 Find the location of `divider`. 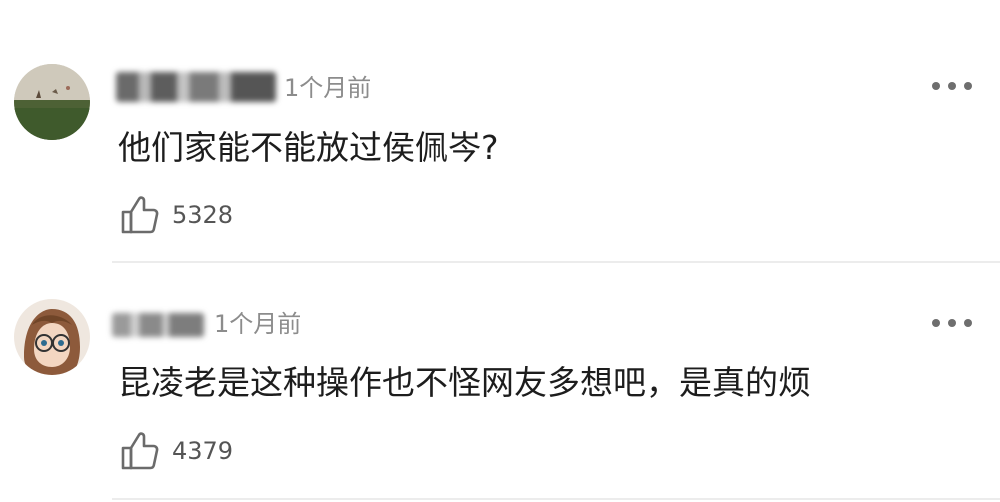

divider is located at coordinates (556, 499).